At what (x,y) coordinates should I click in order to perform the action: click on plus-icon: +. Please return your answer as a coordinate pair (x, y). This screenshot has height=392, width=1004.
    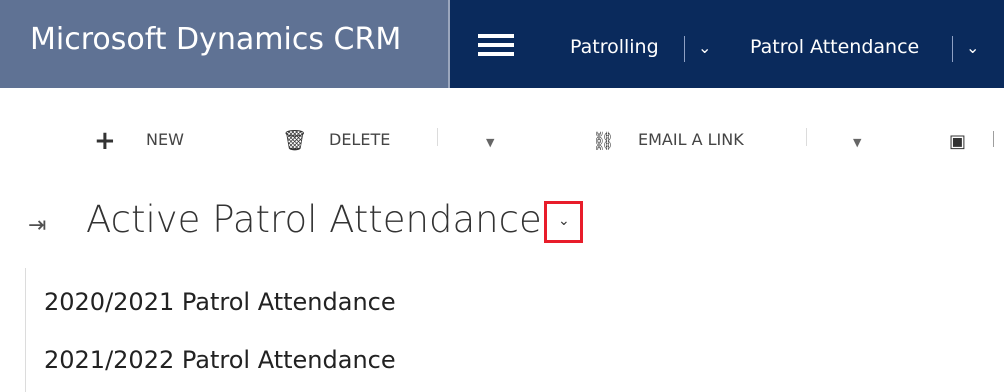
    Looking at the image, I should click on (105, 141).